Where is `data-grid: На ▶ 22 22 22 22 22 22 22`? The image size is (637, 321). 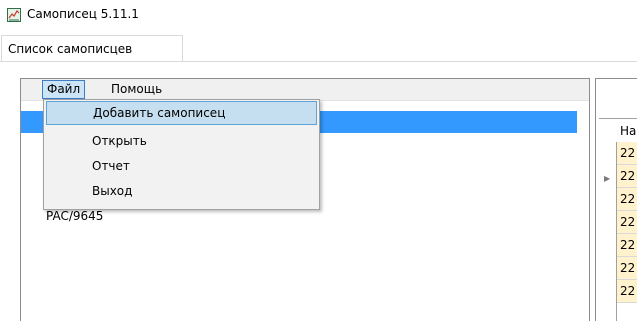
data-grid: На ▶ 22 22 22 22 22 22 22 is located at coordinates (618, 219).